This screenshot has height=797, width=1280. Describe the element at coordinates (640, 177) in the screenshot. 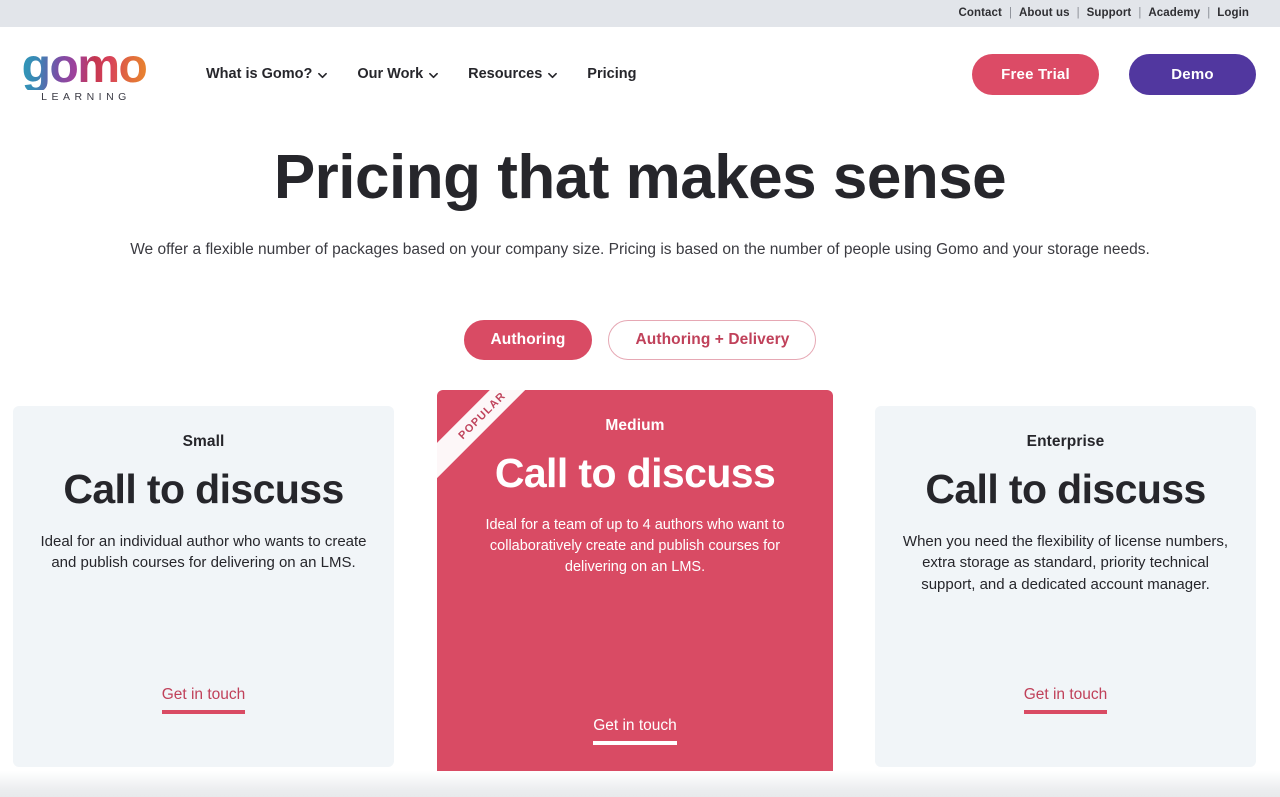

I see `page-title: Pricing that makes sense` at that location.